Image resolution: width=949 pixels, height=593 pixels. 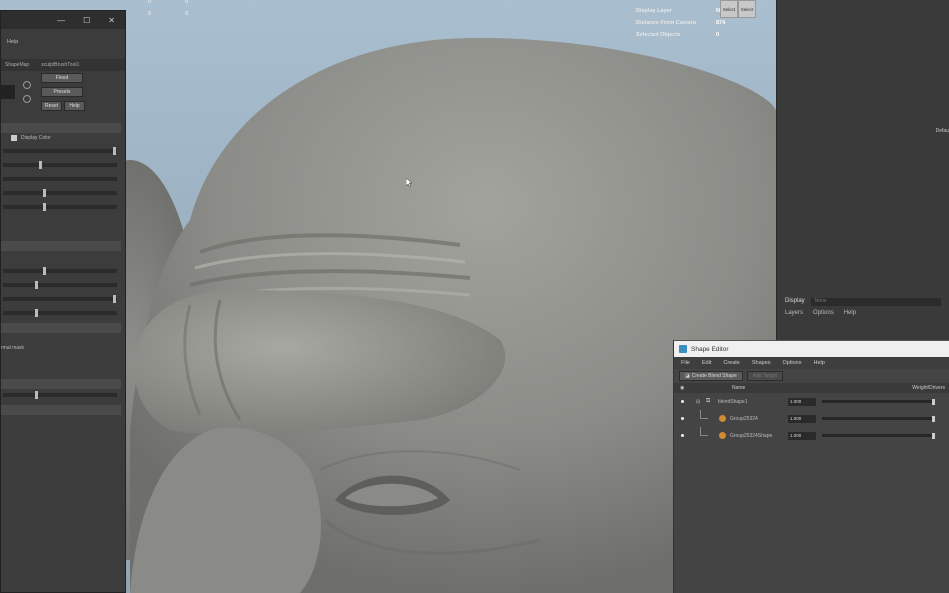 What do you see at coordinates (875, 302) in the screenshot?
I see `display-field: None` at bounding box center [875, 302].